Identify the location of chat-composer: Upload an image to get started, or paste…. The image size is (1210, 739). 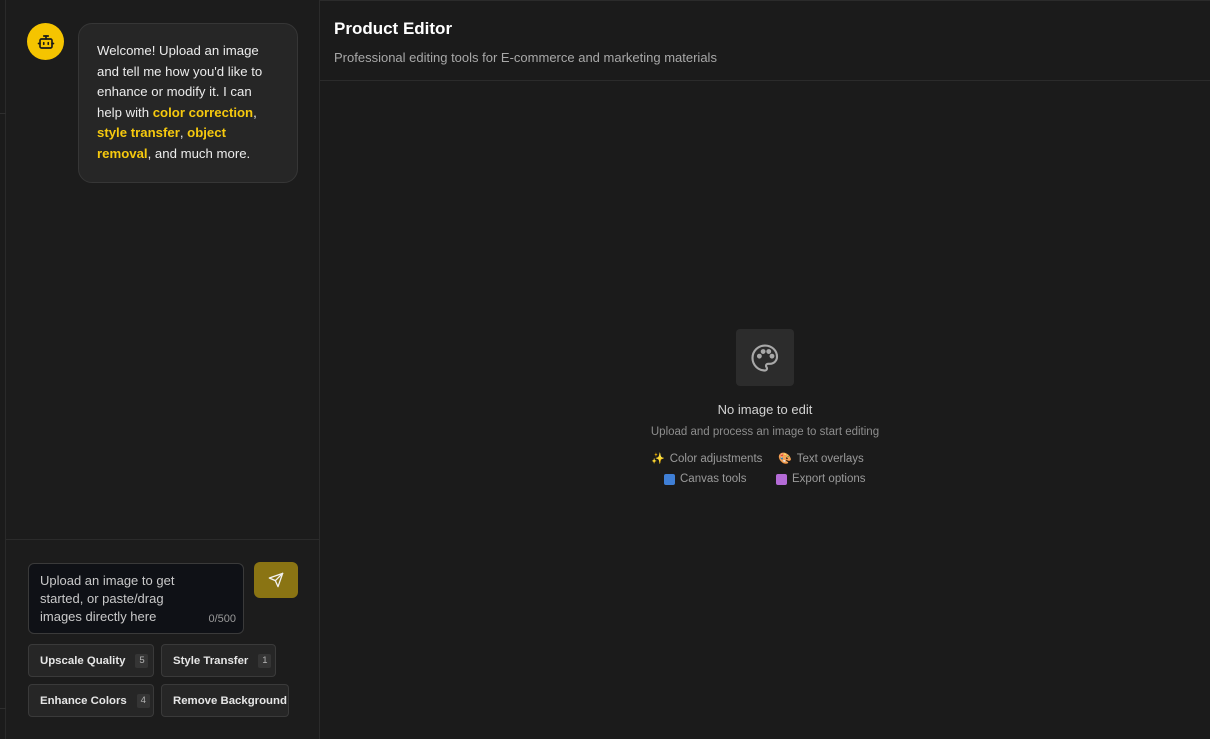
(162, 640).